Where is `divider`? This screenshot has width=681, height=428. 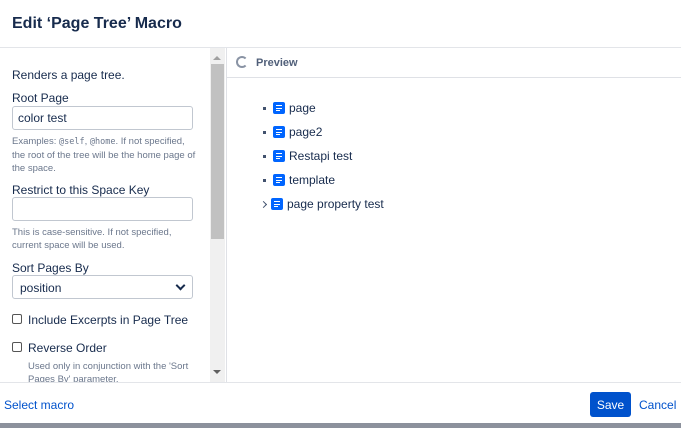 divider is located at coordinates (226, 215).